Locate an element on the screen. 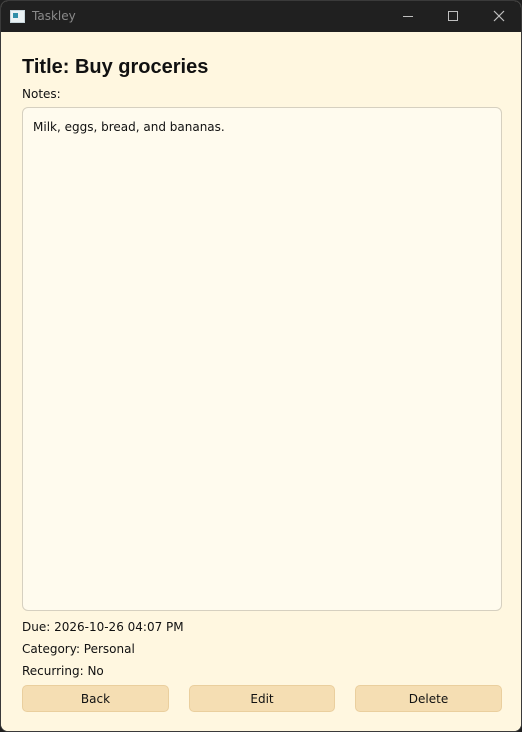 The height and width of the screenshot is (732, 522). title-bar: Taskley is located at coordinates (261, 16).